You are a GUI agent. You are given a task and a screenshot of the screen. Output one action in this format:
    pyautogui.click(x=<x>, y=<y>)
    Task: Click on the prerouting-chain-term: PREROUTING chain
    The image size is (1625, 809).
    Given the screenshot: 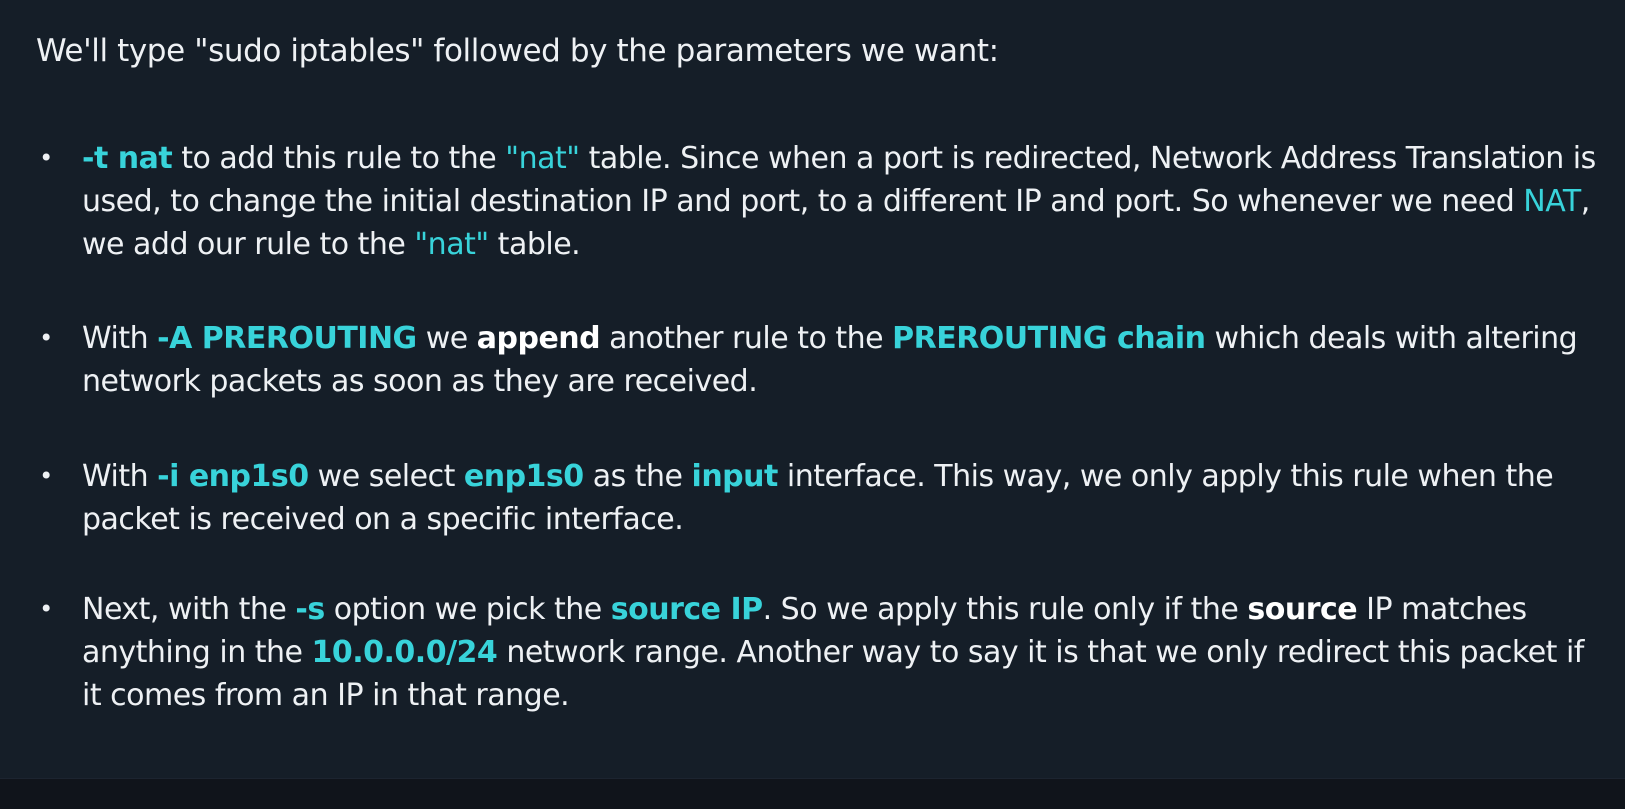 What is the action you would take?
    pyautogui.click(x=1049, y=338)
    